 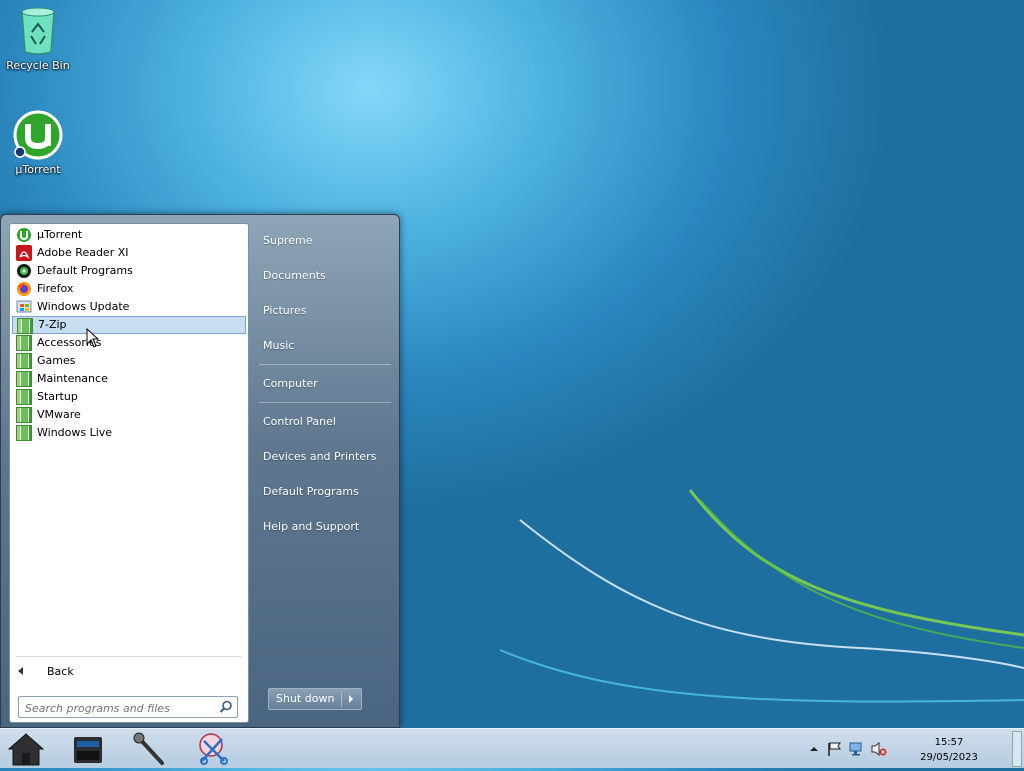 I want to click on network-icon, so click(x=857, y=749).